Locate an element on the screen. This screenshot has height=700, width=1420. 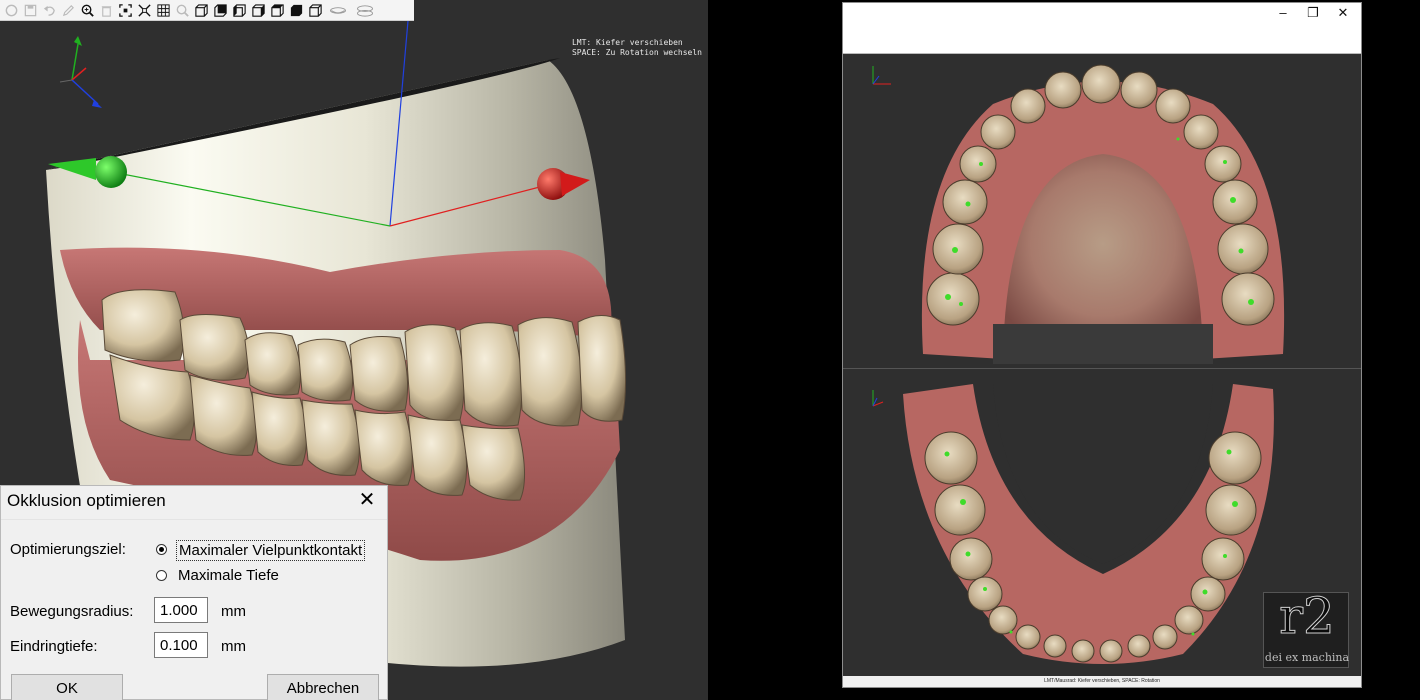
penetration-depth-input is located at coordinates (181, 645).